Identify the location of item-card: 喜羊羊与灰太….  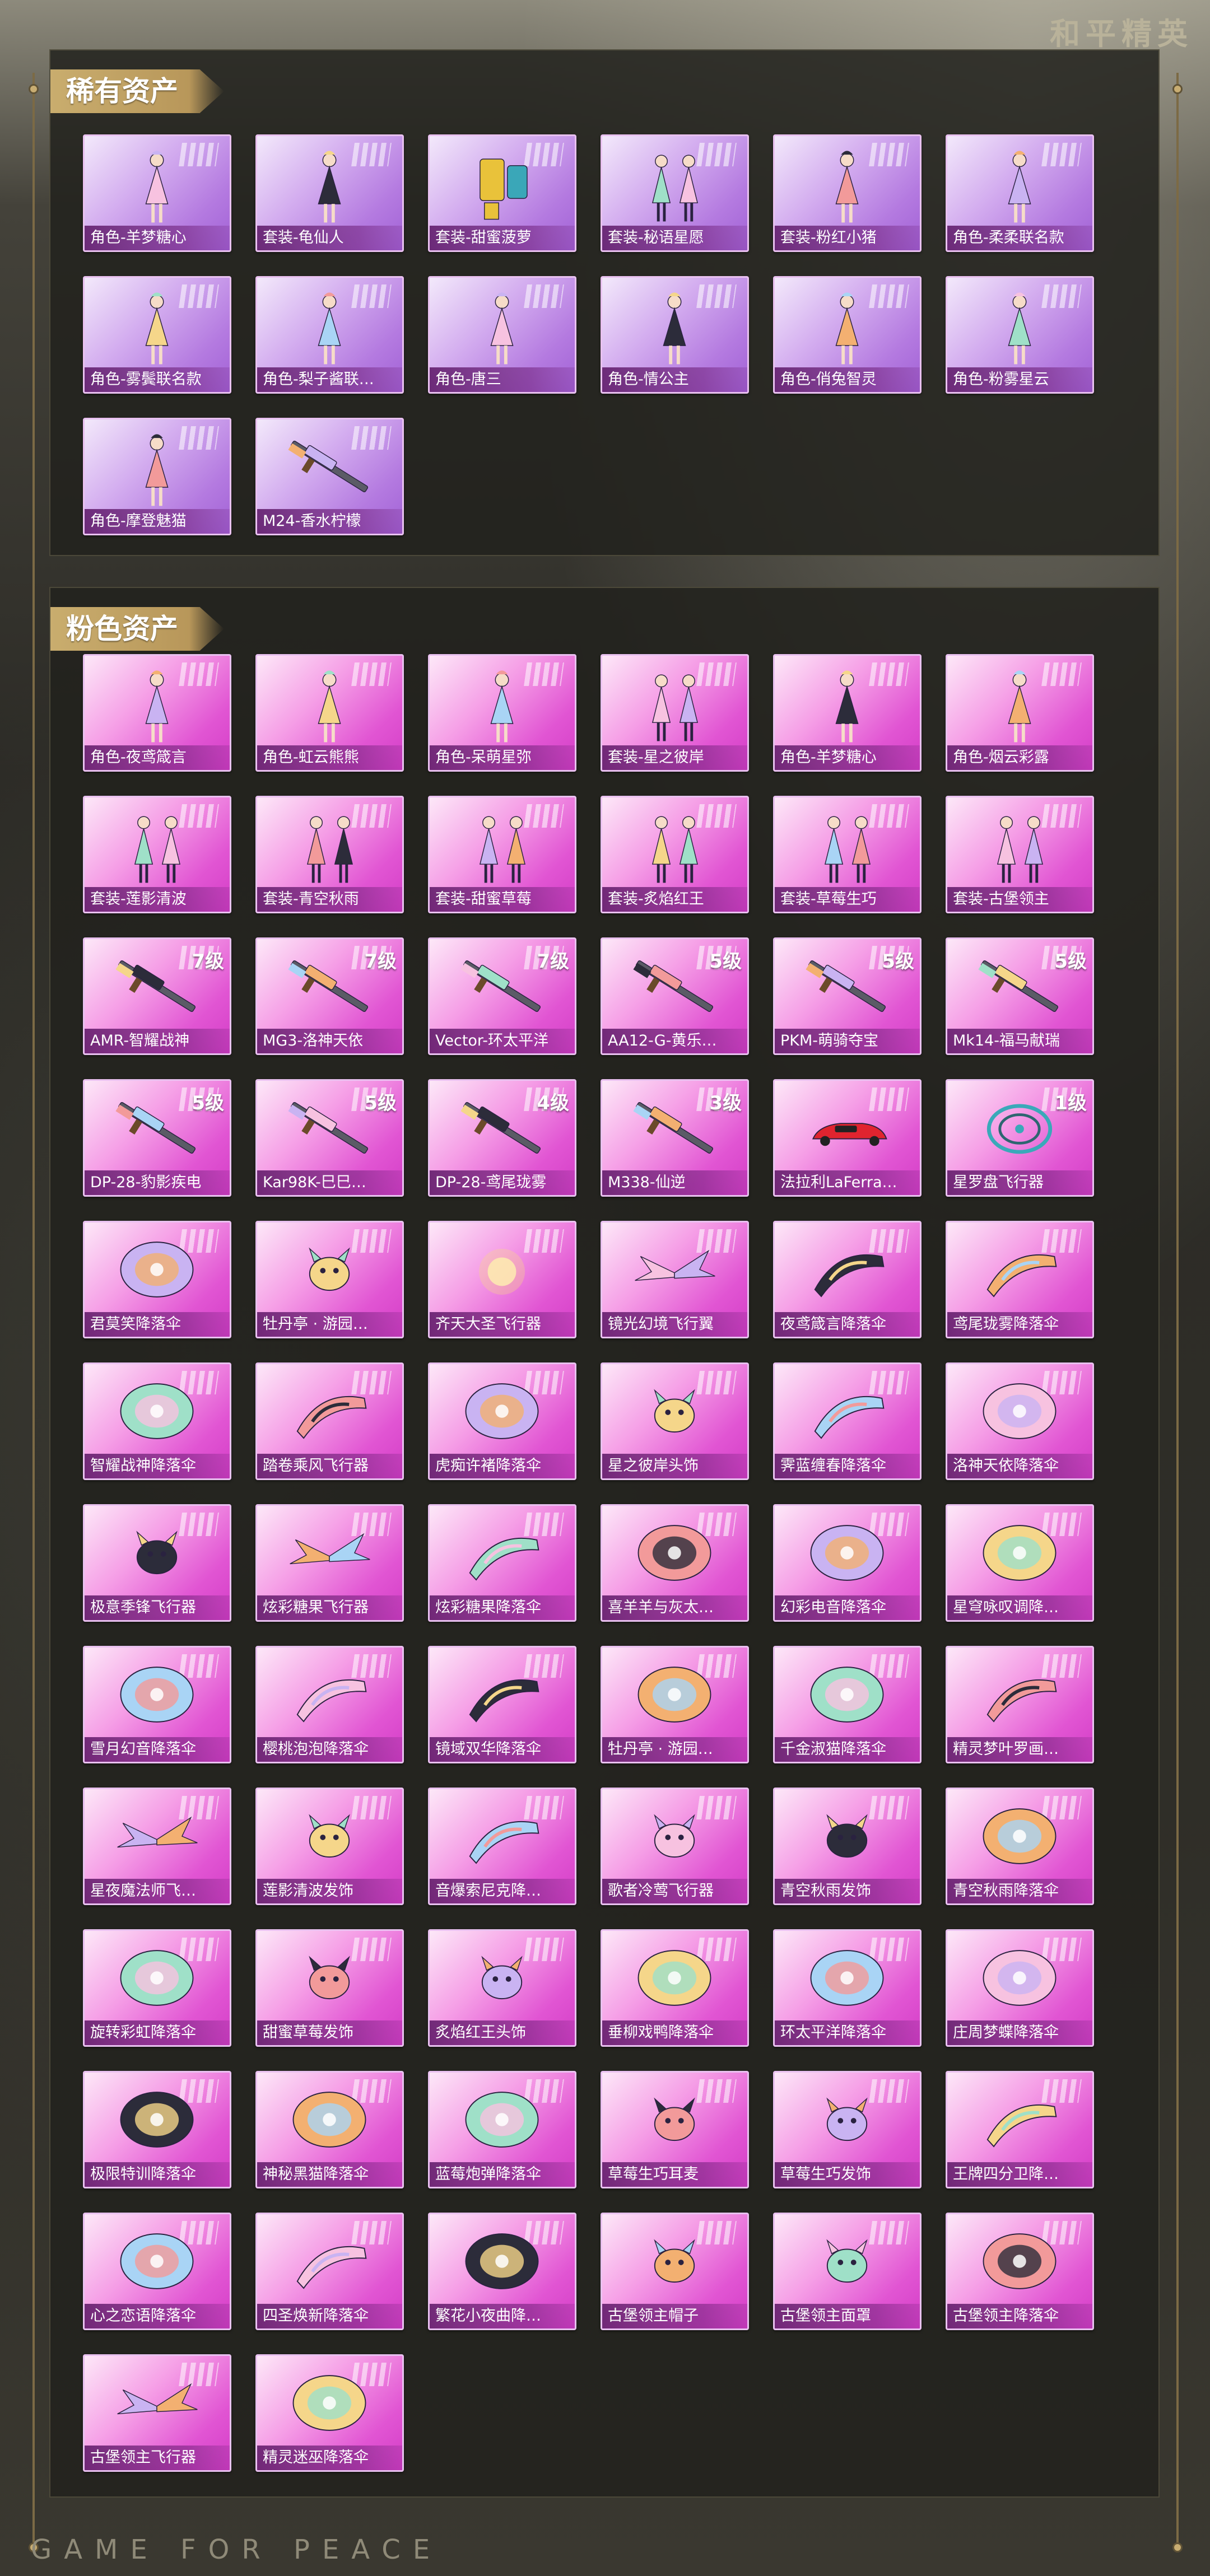
(675, 1563).